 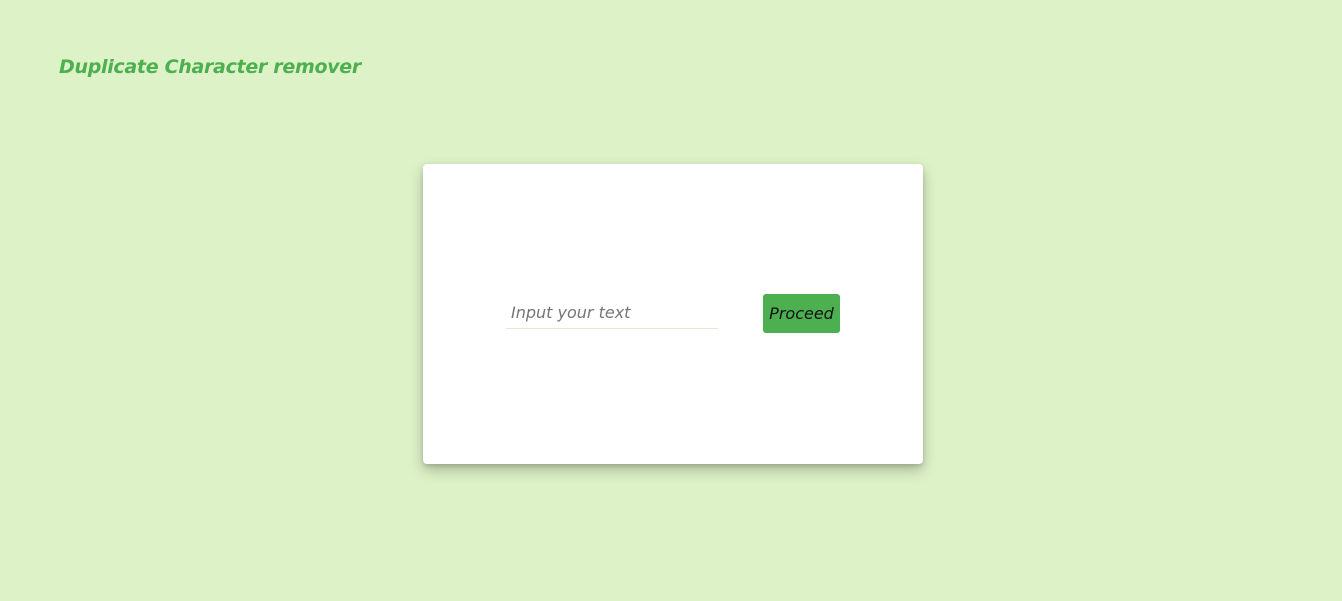 I want to click on page-title: Duplicate Character remover, so click(x=210, y=67).